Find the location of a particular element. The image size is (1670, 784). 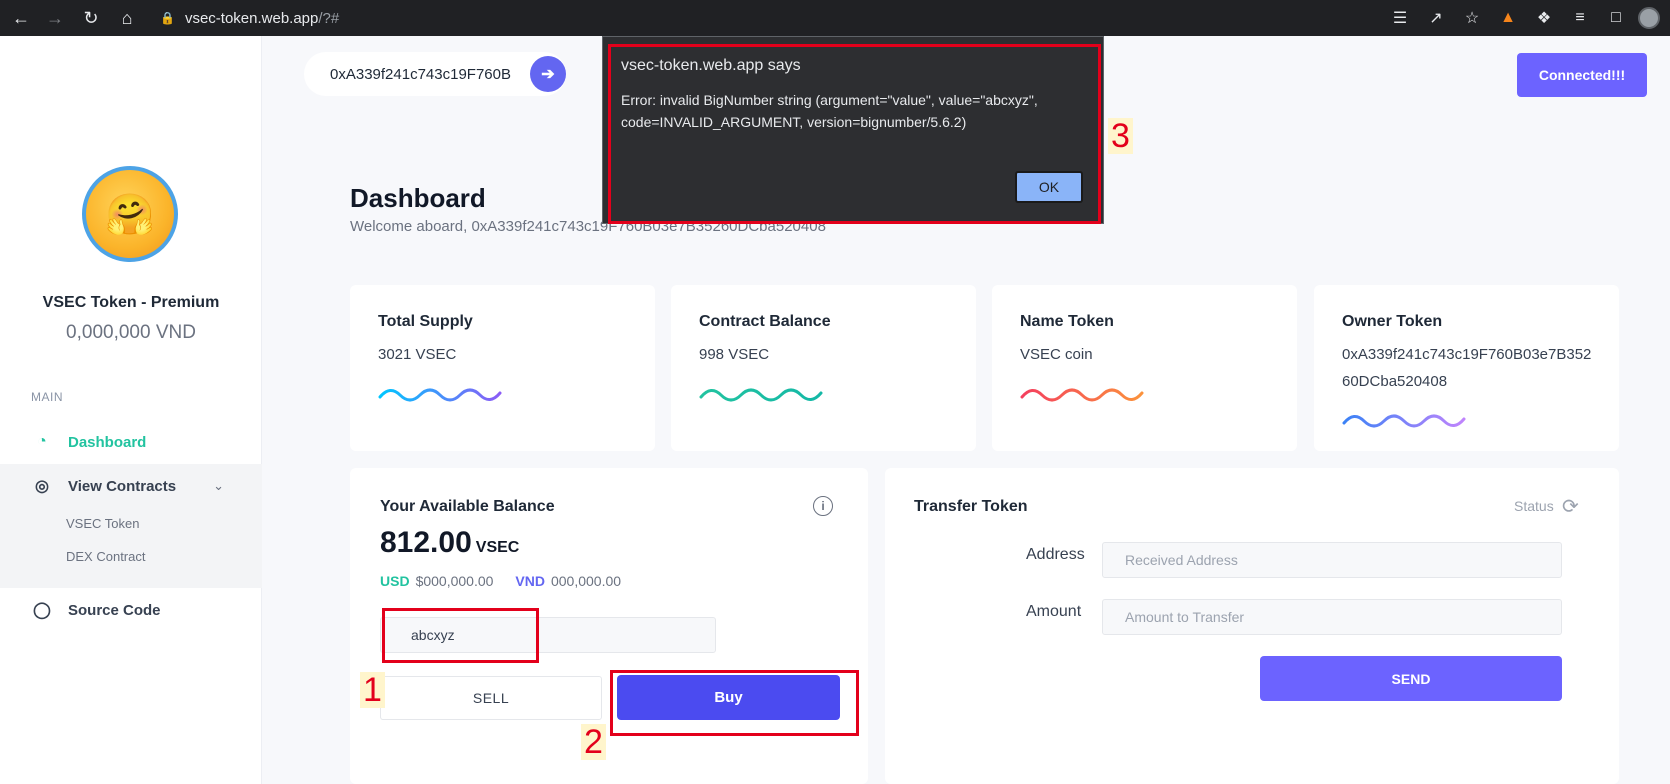

annotation-box-input is located at coordinates (460, 635).